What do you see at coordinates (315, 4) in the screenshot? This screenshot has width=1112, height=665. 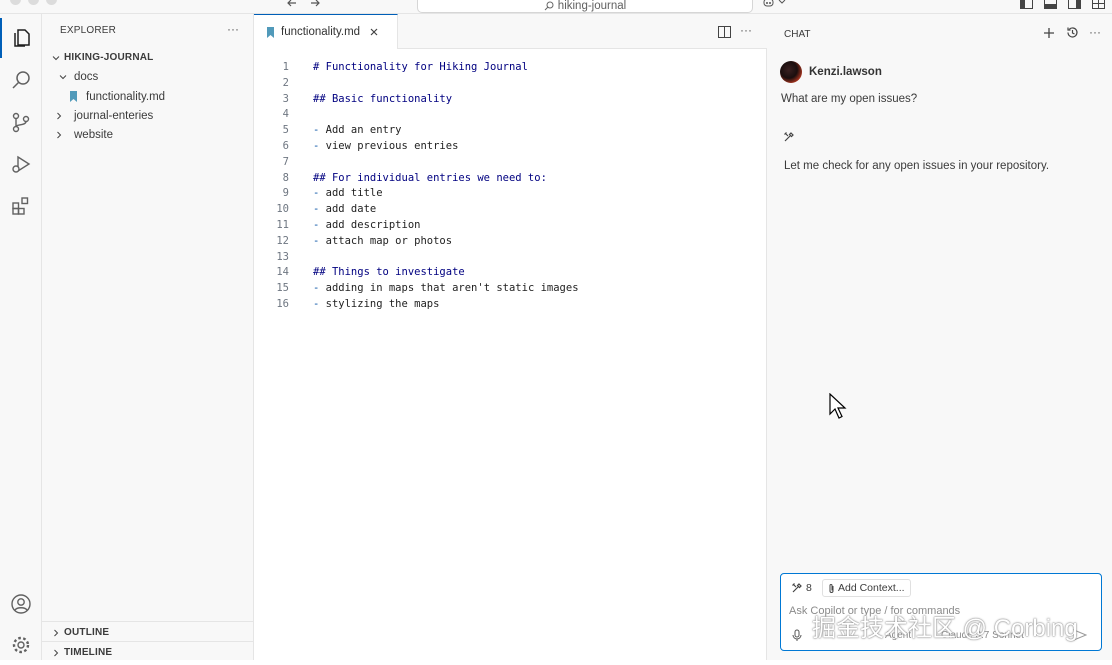 I see `forward-arrow-icon` at bounding box center [315, 4].